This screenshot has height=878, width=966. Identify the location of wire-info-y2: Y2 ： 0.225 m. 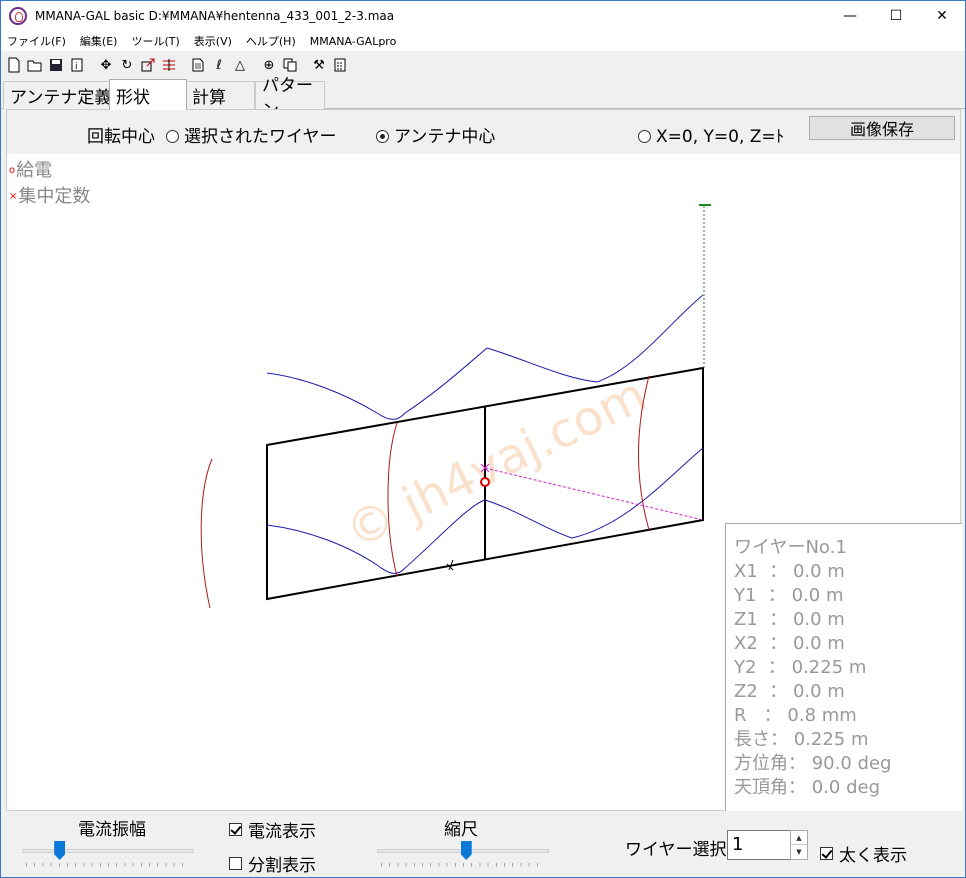
(800, 667).